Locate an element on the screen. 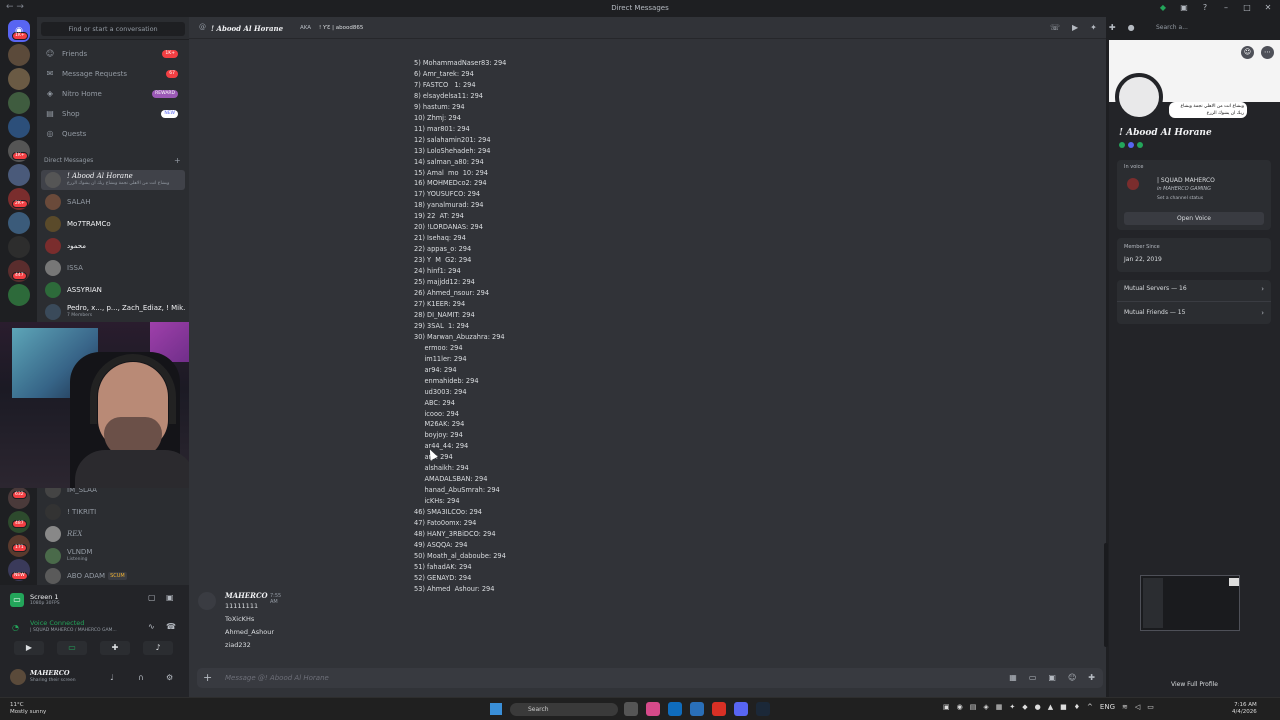 Image resolution: width=1280 pixels, height=720 pixels. dm-item: ISSA is located at coordinates (113, 268).